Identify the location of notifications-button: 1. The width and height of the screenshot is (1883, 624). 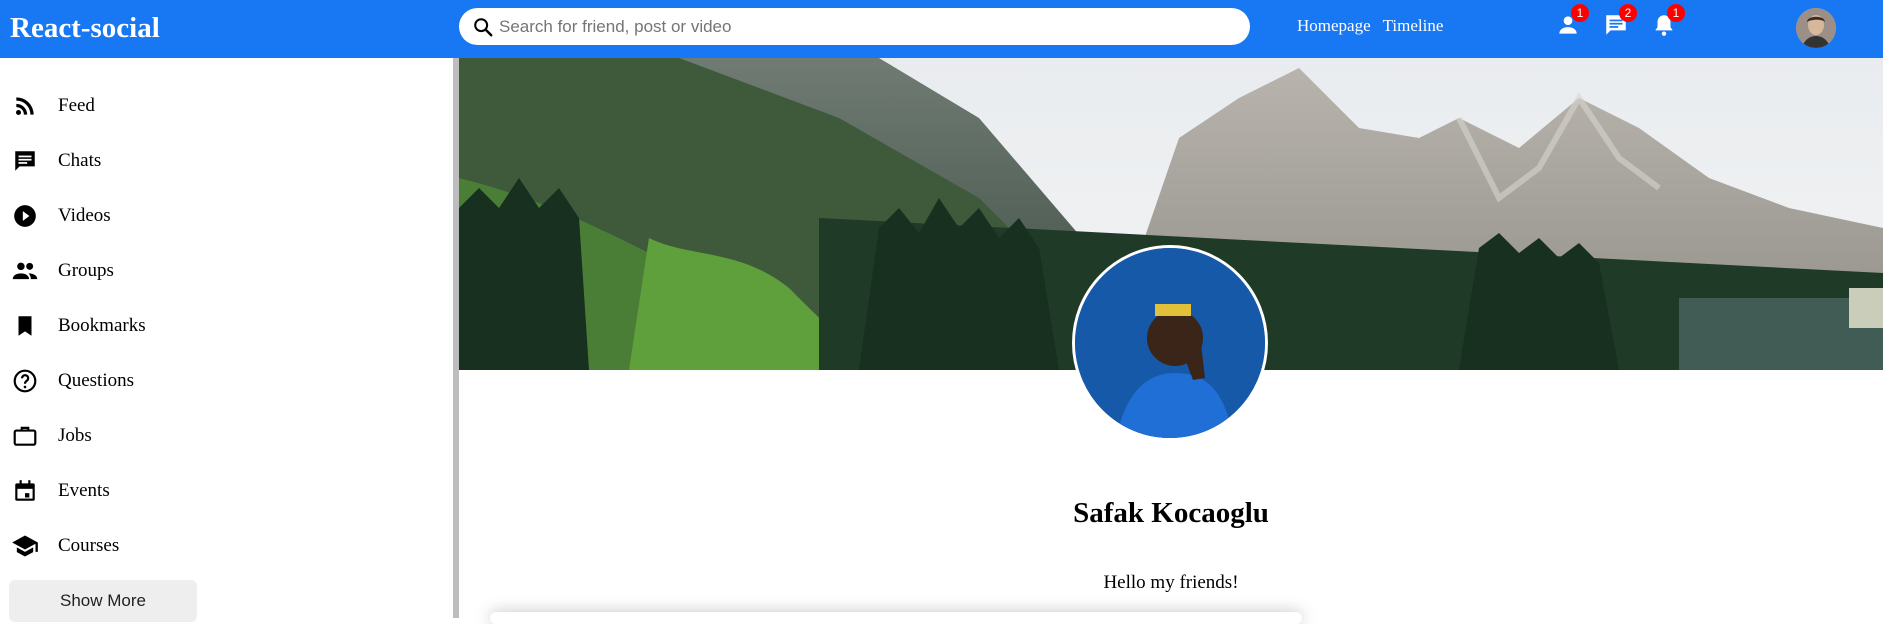
(1667, 22).